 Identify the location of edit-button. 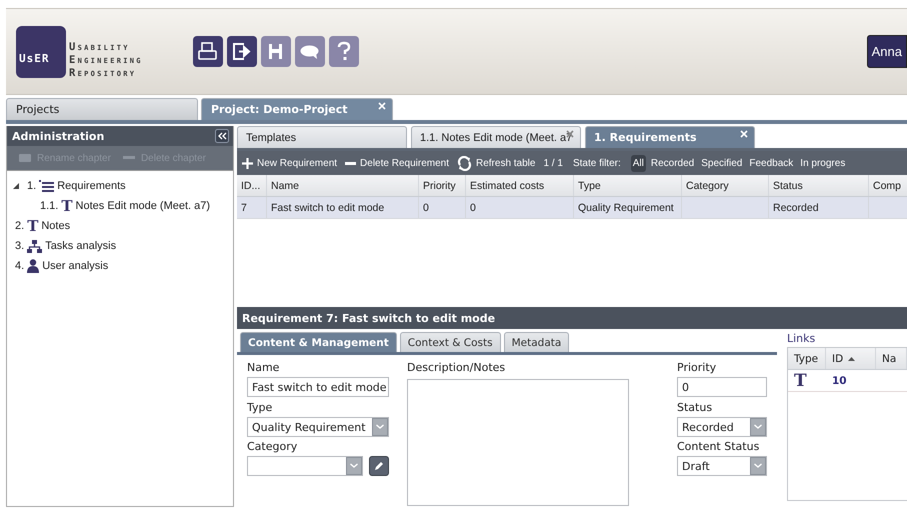
(379, 466).